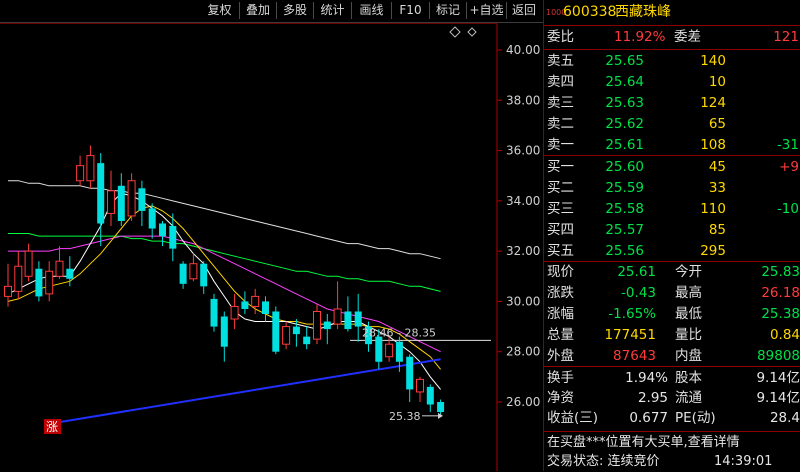  What do you see at coordinates (560, 314) in the screenshot?
I see `stat-label: 涨幅` at bounding box center [560, 314].